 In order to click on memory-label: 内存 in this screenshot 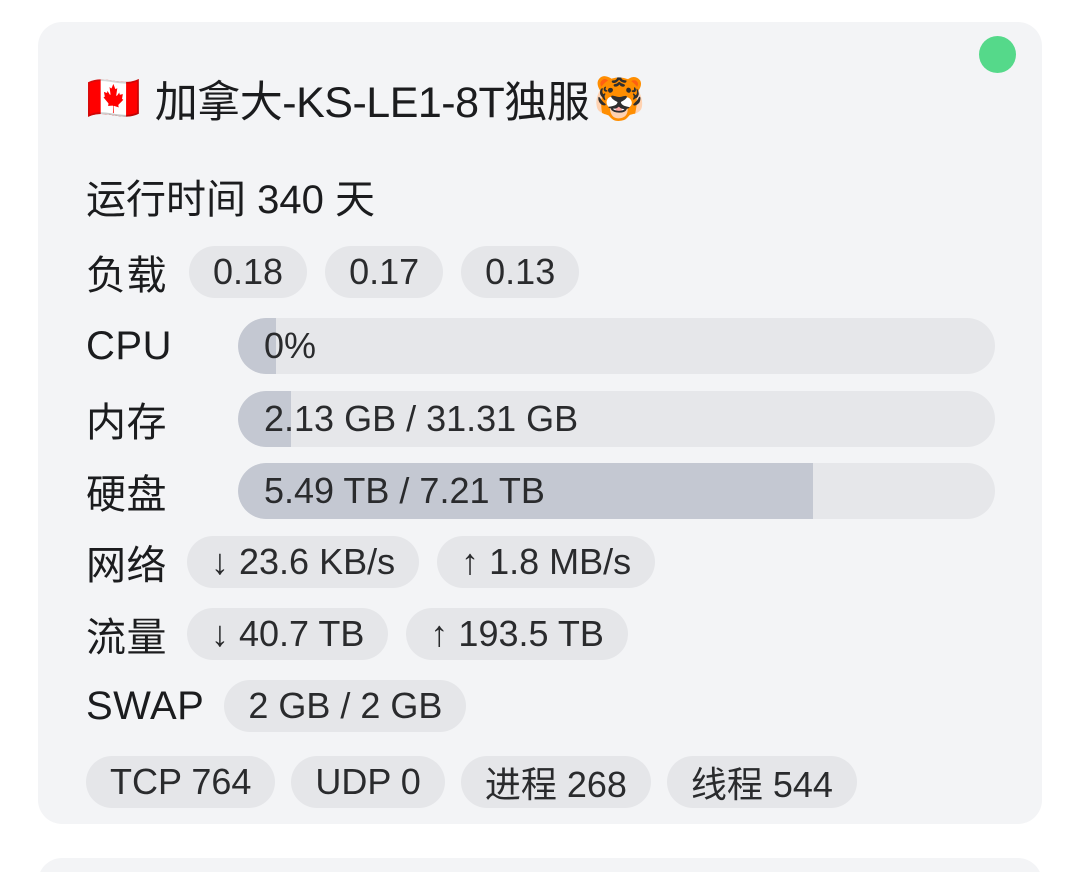, I will do `click(126, 423)`.